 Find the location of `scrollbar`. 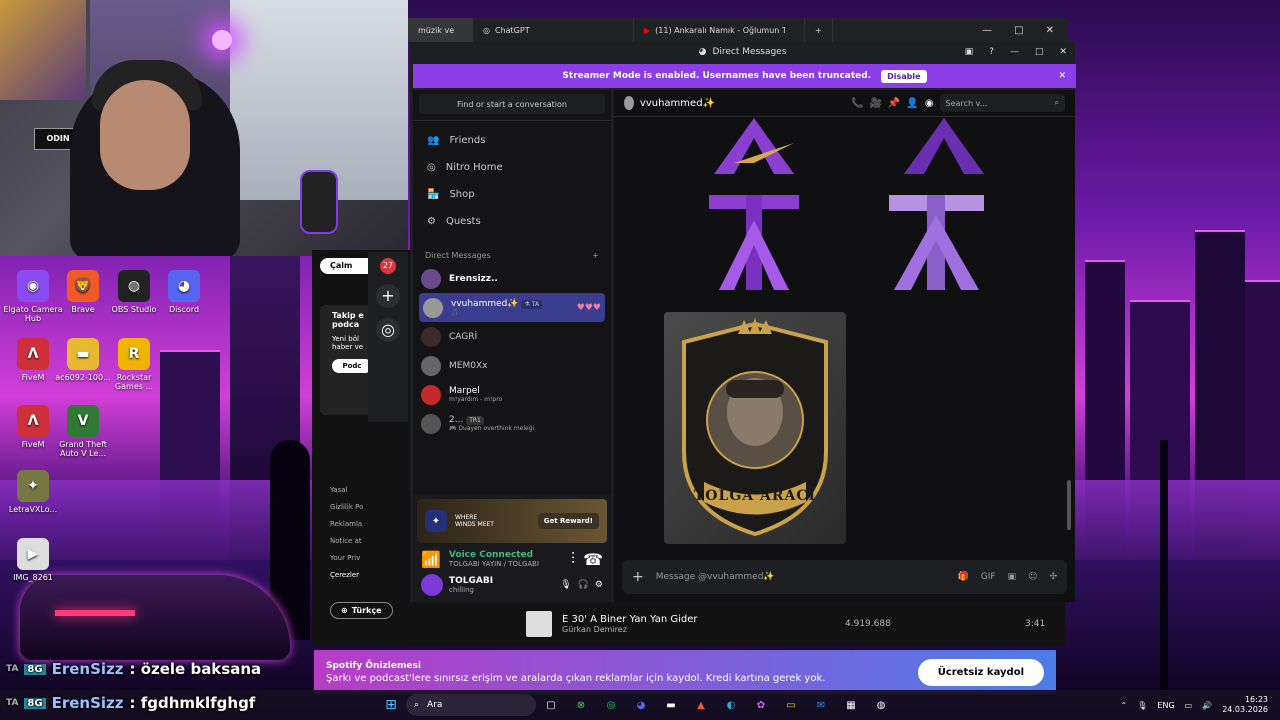

scrollbar is located at coordinates (1069, 505).